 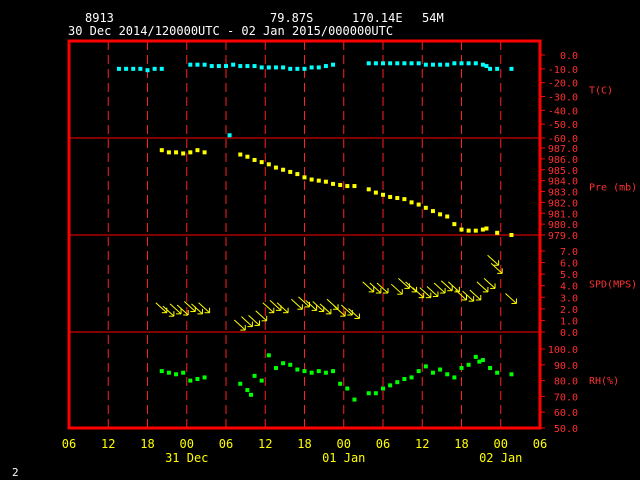 I want to click on x-tick-label: 18, so click(x=304, y=444).